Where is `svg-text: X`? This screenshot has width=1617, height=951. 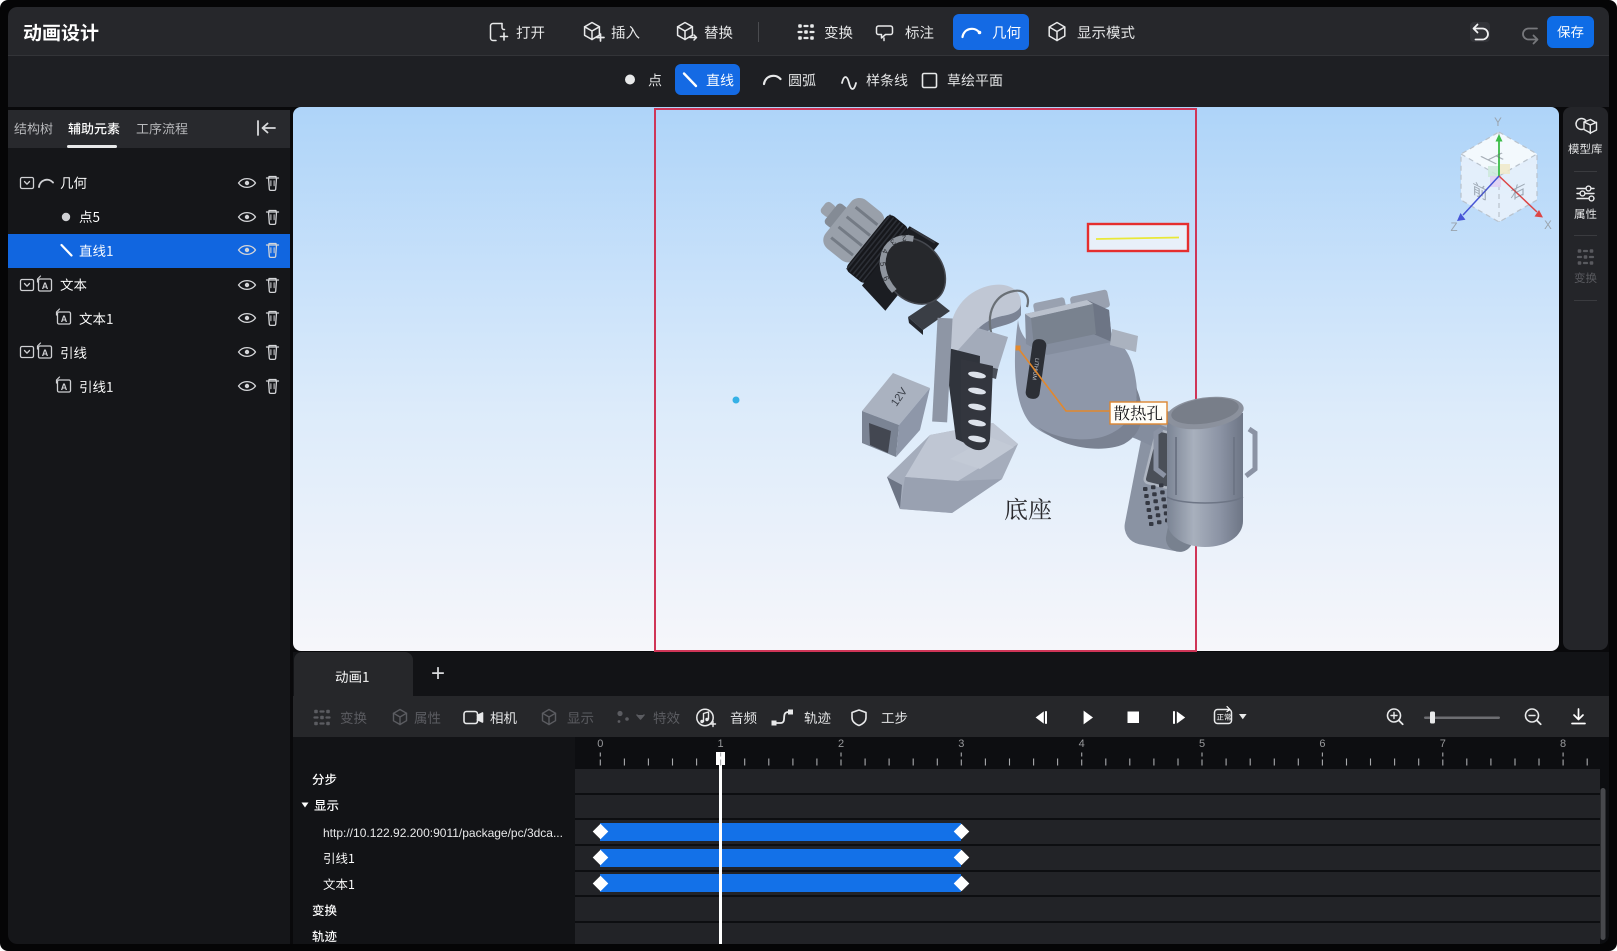
svg-text: X is located at coordinates (1548, 226).